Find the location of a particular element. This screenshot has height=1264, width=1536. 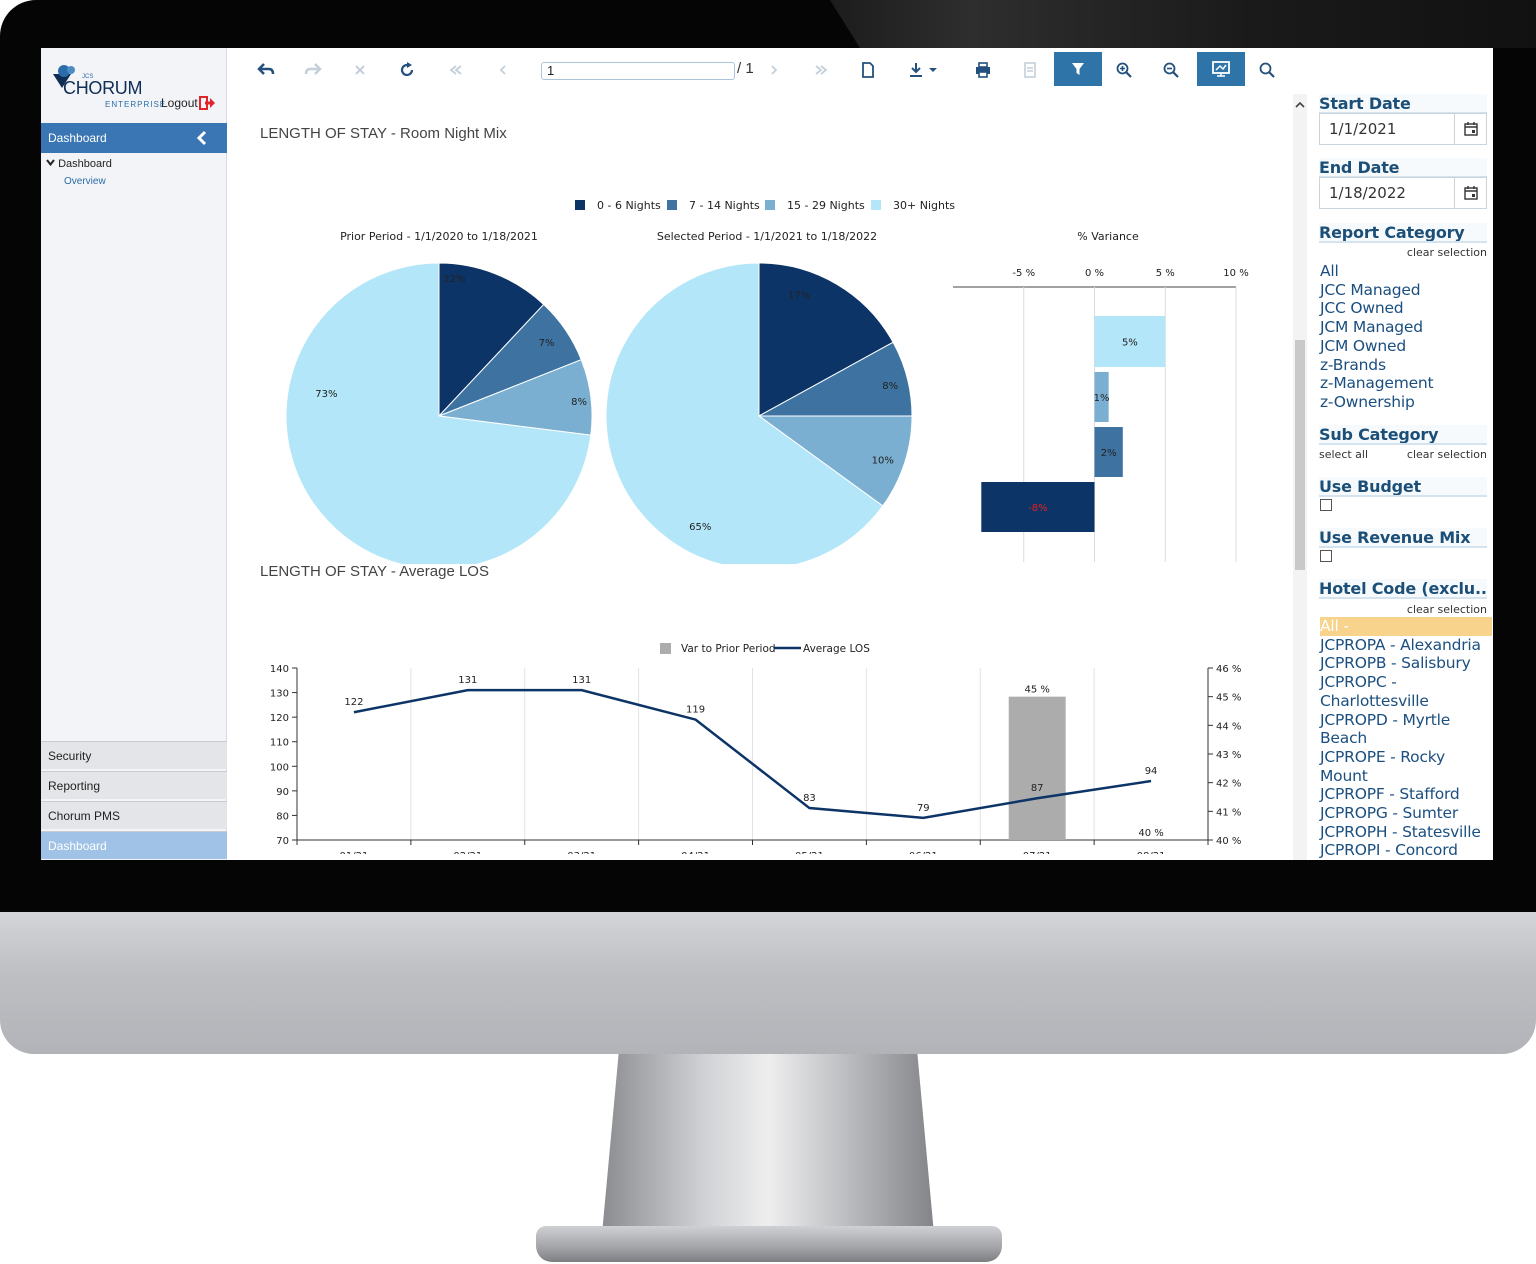

first-page-button is located at coordinates (456, 70).